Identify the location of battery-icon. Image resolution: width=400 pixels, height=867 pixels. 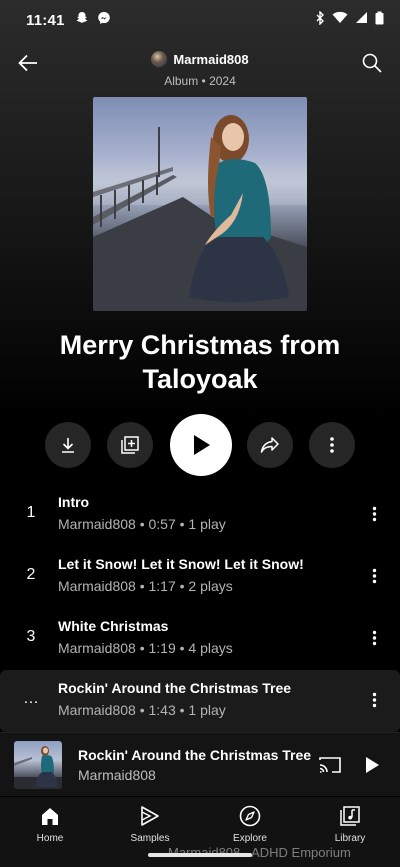
(379, 20).